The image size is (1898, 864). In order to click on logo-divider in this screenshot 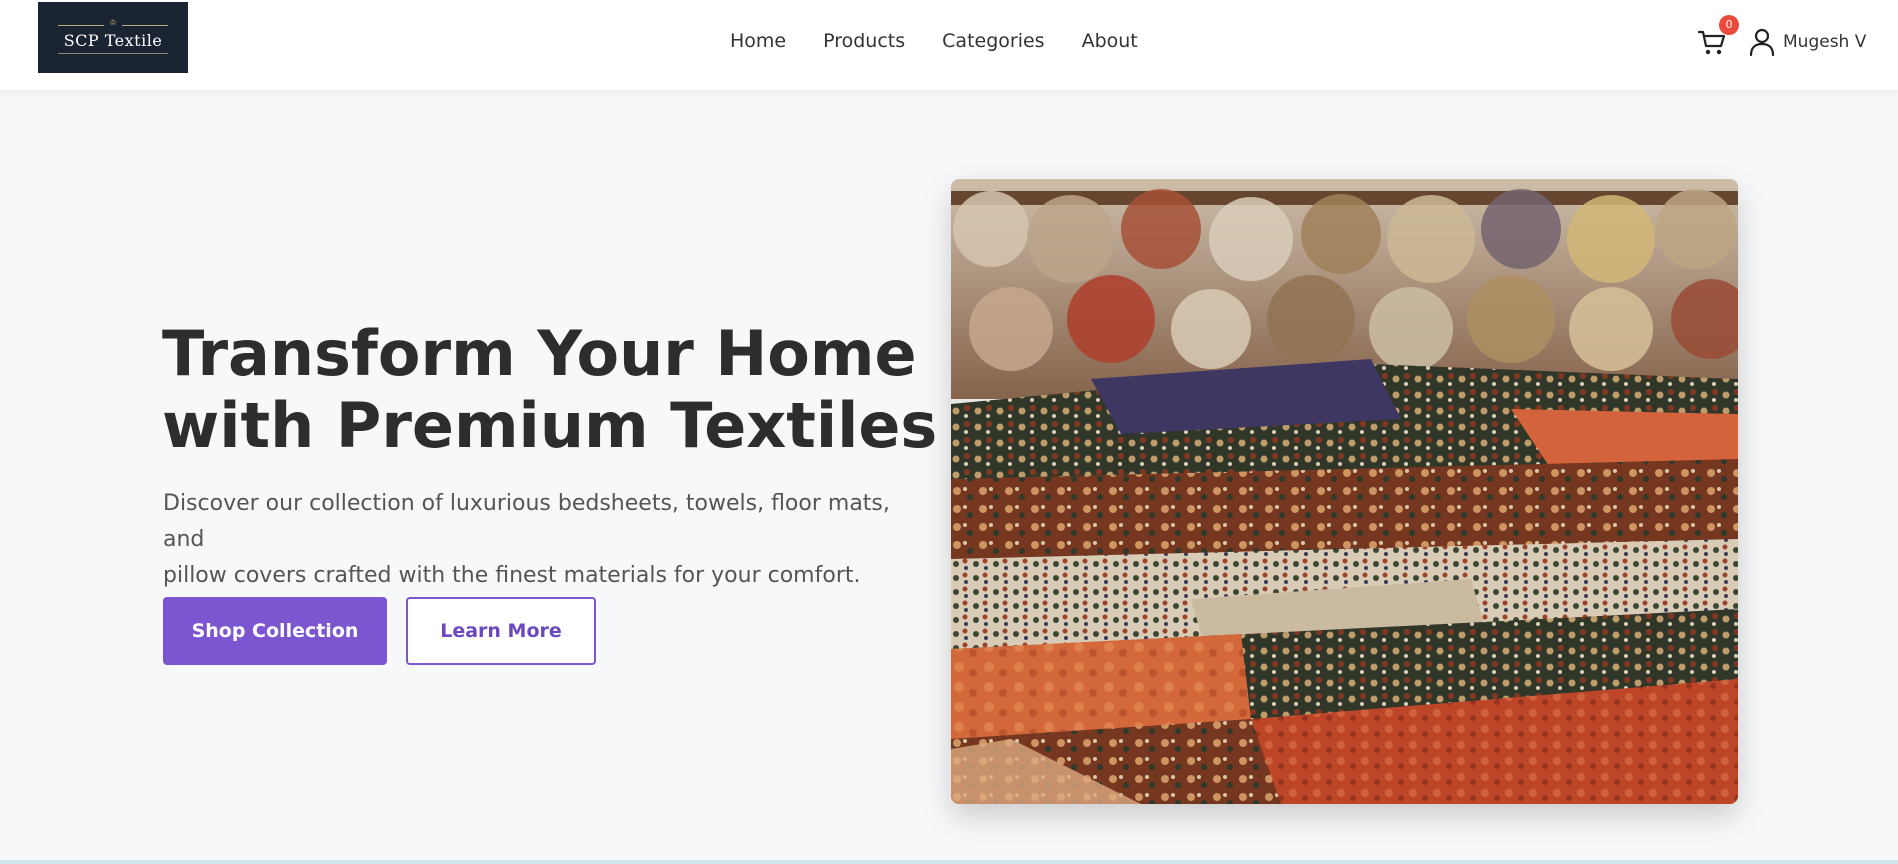, I will do `click(113, 53)`.